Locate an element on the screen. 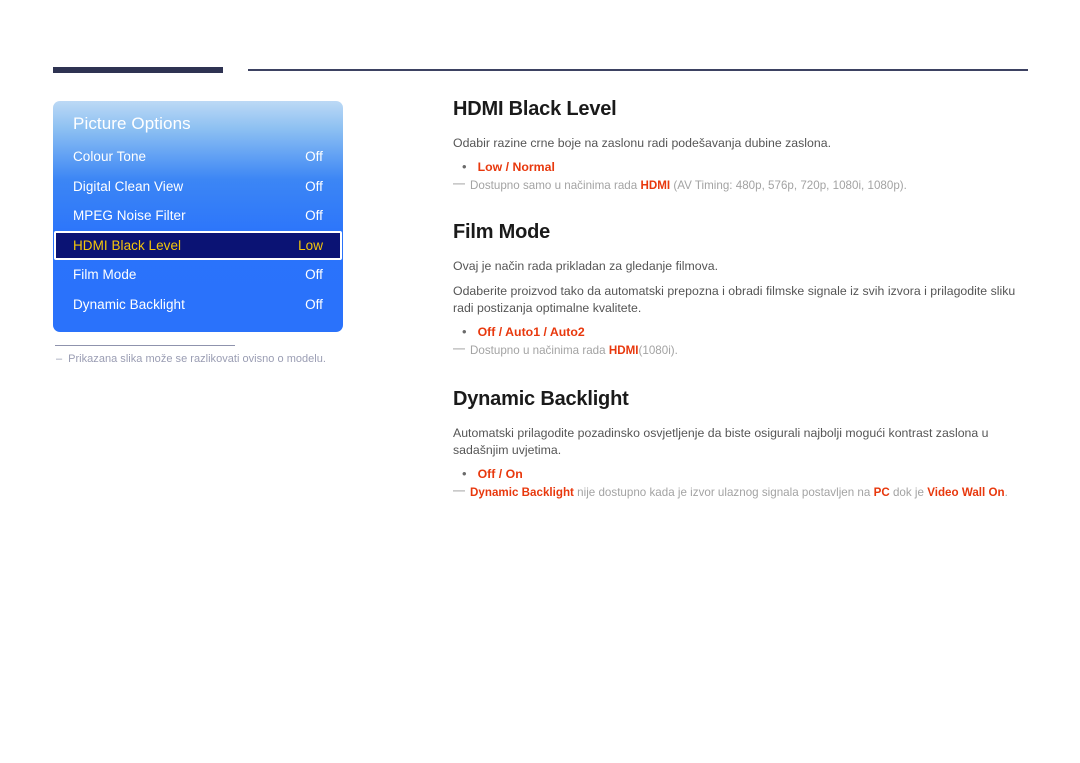 The image size is (1080, 763). osd-row-label: MPEG Noise Filter is located at coordinates (129, 216).